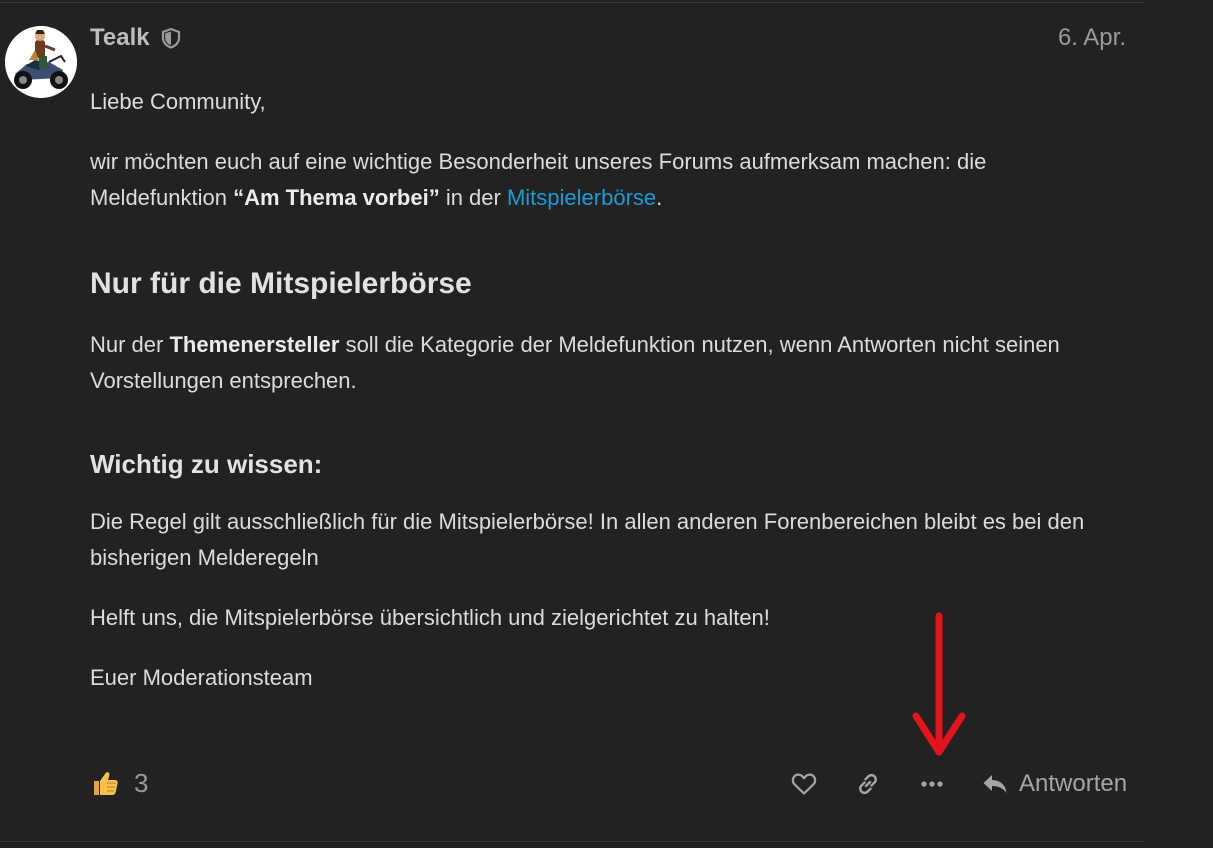 Image resolution: width=1213 pixels, height=848 pixels. I want to click on more-actions-button, so click(932, 784).